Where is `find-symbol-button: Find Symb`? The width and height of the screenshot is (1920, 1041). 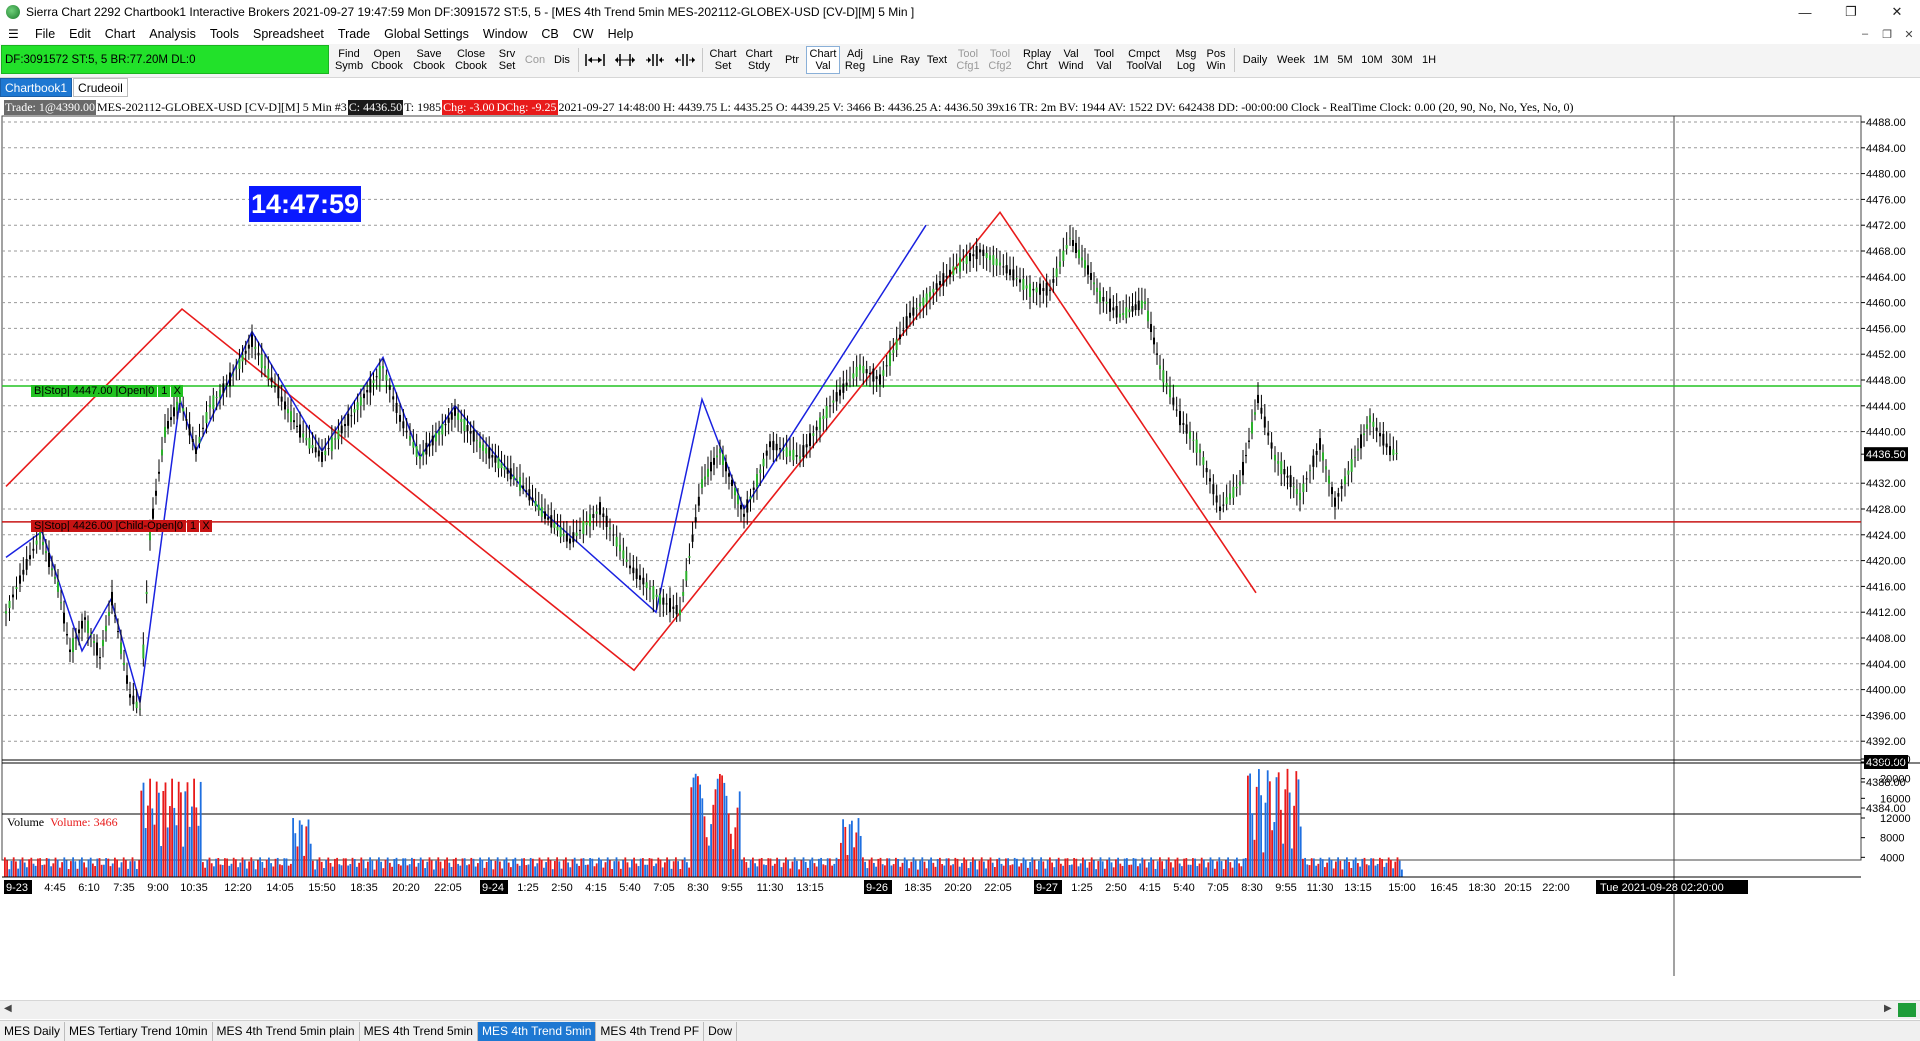
find-symbol-button: Find Symb is located at coordinates (349, 60).